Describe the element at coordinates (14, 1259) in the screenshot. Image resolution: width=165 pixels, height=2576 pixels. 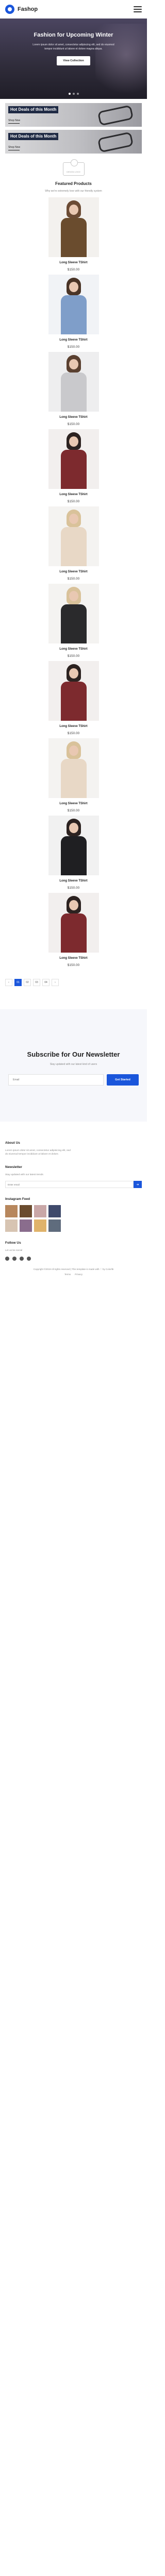
I see `twitter-icon` at that location.